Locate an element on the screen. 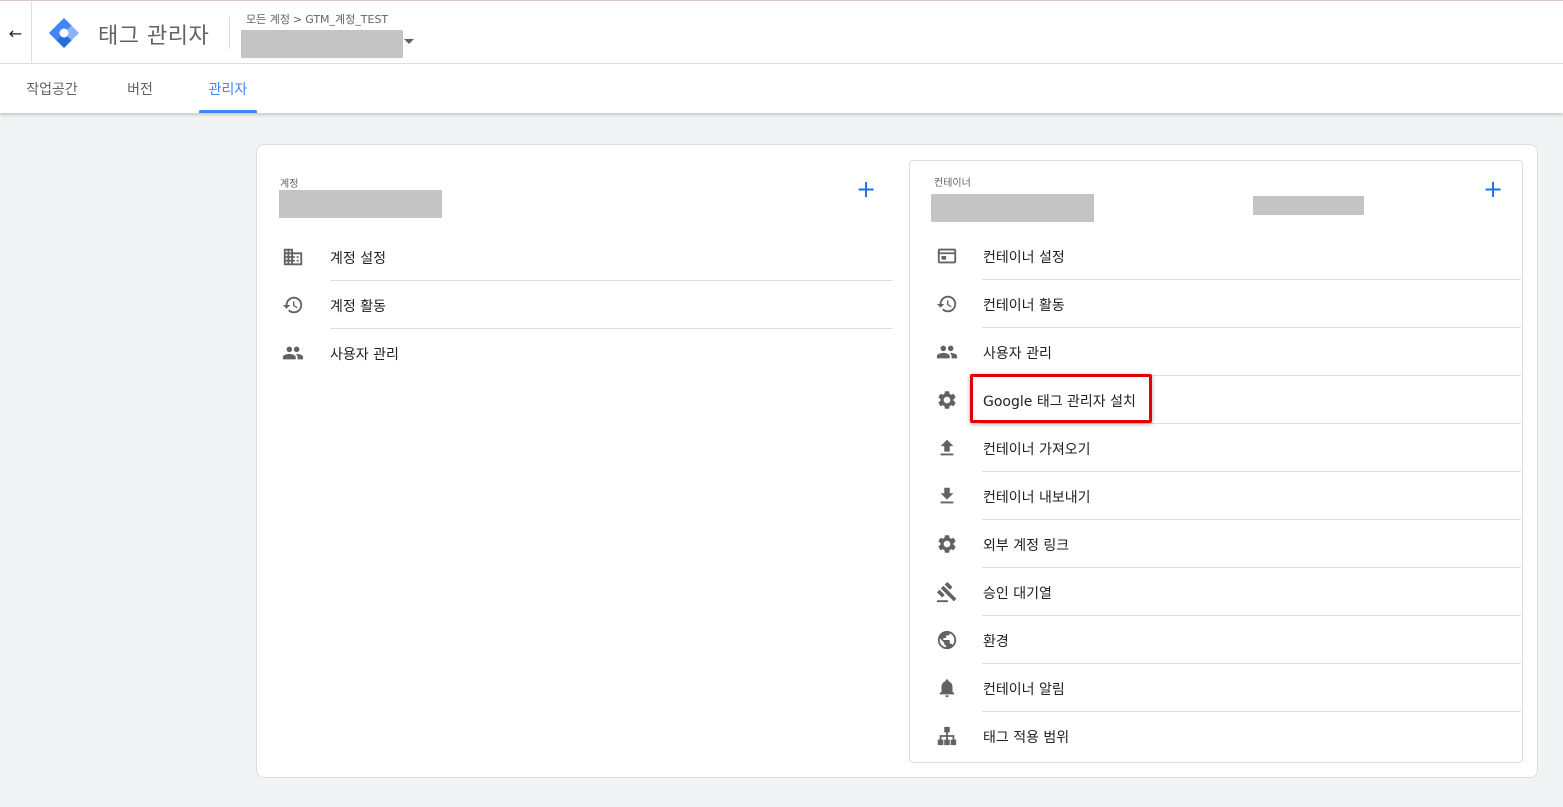 This screenshot has height=807, width=1563. breadcrumb: 모든 계정 > GTM_계정_TEST is located at coordinates (317, 19).